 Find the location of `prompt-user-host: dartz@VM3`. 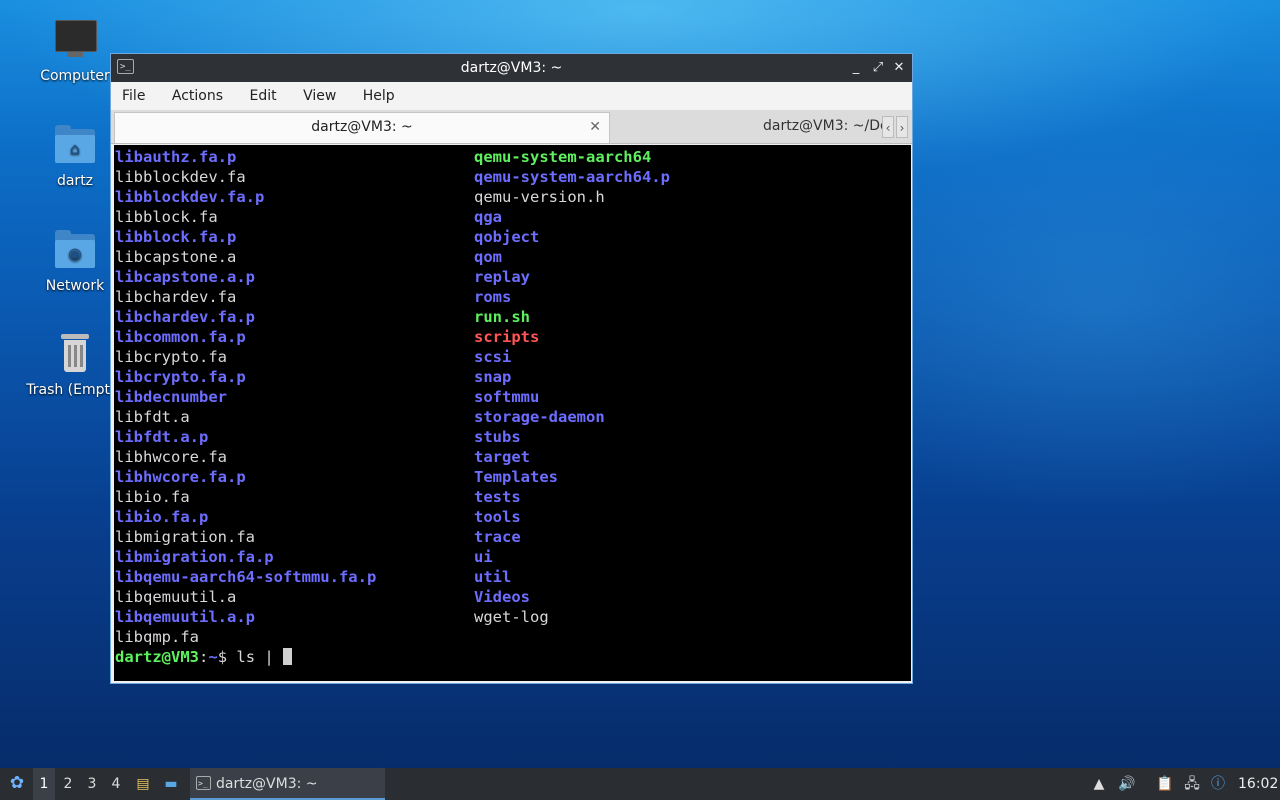

prompt-user-host: dartz@VM3 is located at coordinates (157, 657).